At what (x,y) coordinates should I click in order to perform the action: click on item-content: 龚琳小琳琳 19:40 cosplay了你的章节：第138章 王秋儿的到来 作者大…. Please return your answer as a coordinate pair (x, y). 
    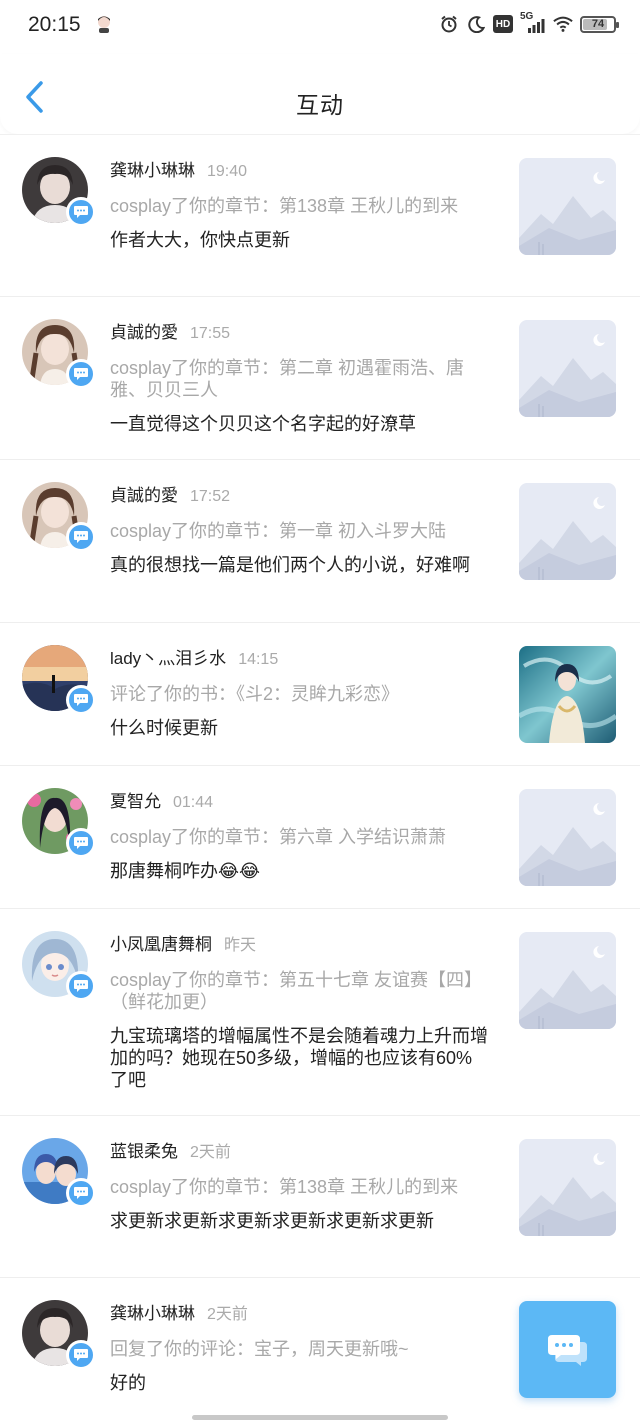
    Looking at the image, I should click on (300, 205).